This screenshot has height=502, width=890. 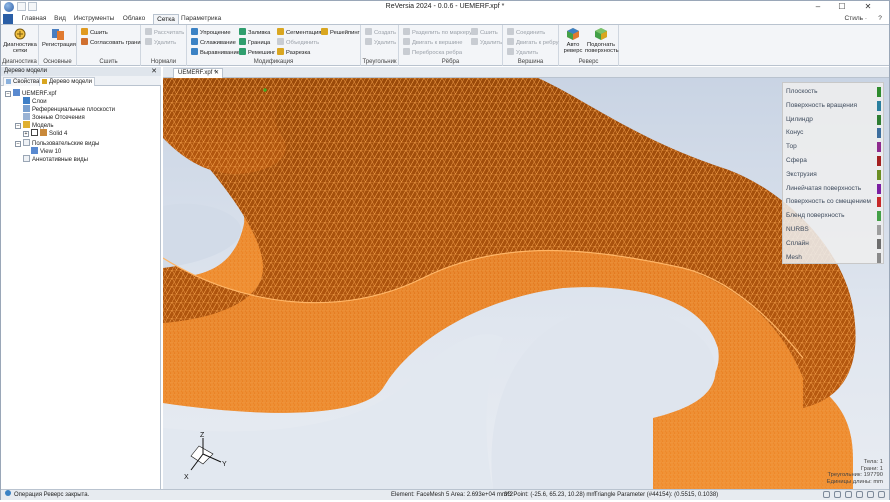 What do you see at coordinates (194, 51) in the screenshot?
I see `align-icon` at bounding box center [194, 51].